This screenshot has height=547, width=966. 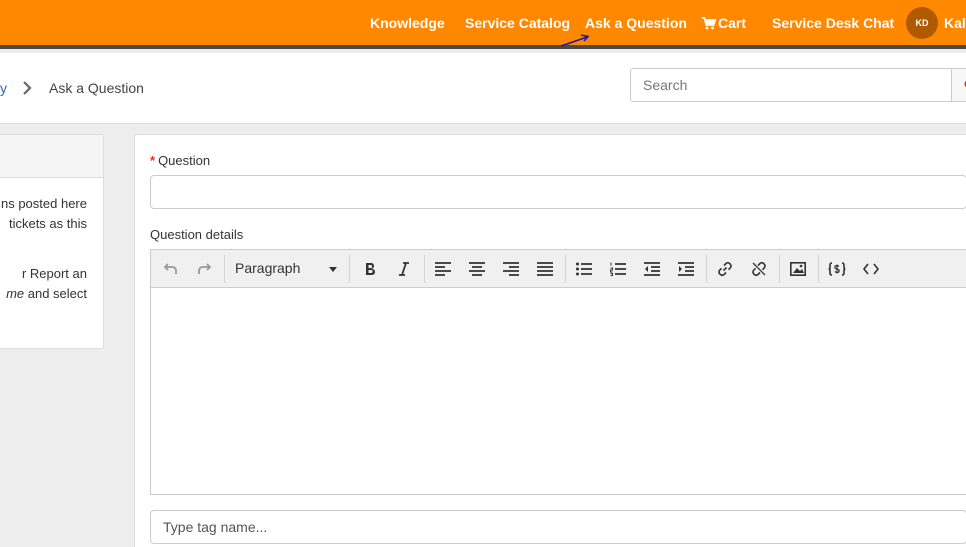 I want to click on info-text-line: me and select, so click(x=46, y=293).